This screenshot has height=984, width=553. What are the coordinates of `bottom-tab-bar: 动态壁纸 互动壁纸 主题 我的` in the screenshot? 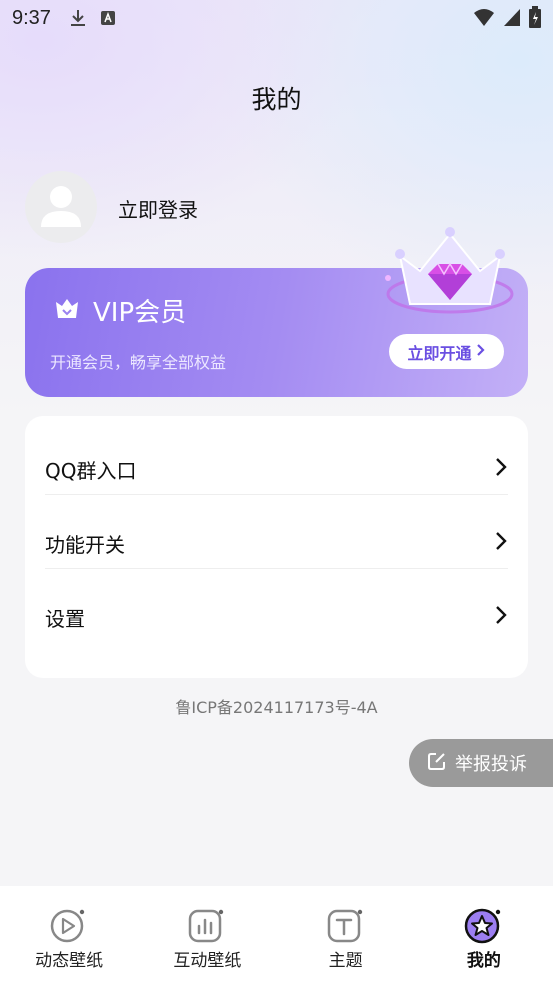 It's located at (276, 935).